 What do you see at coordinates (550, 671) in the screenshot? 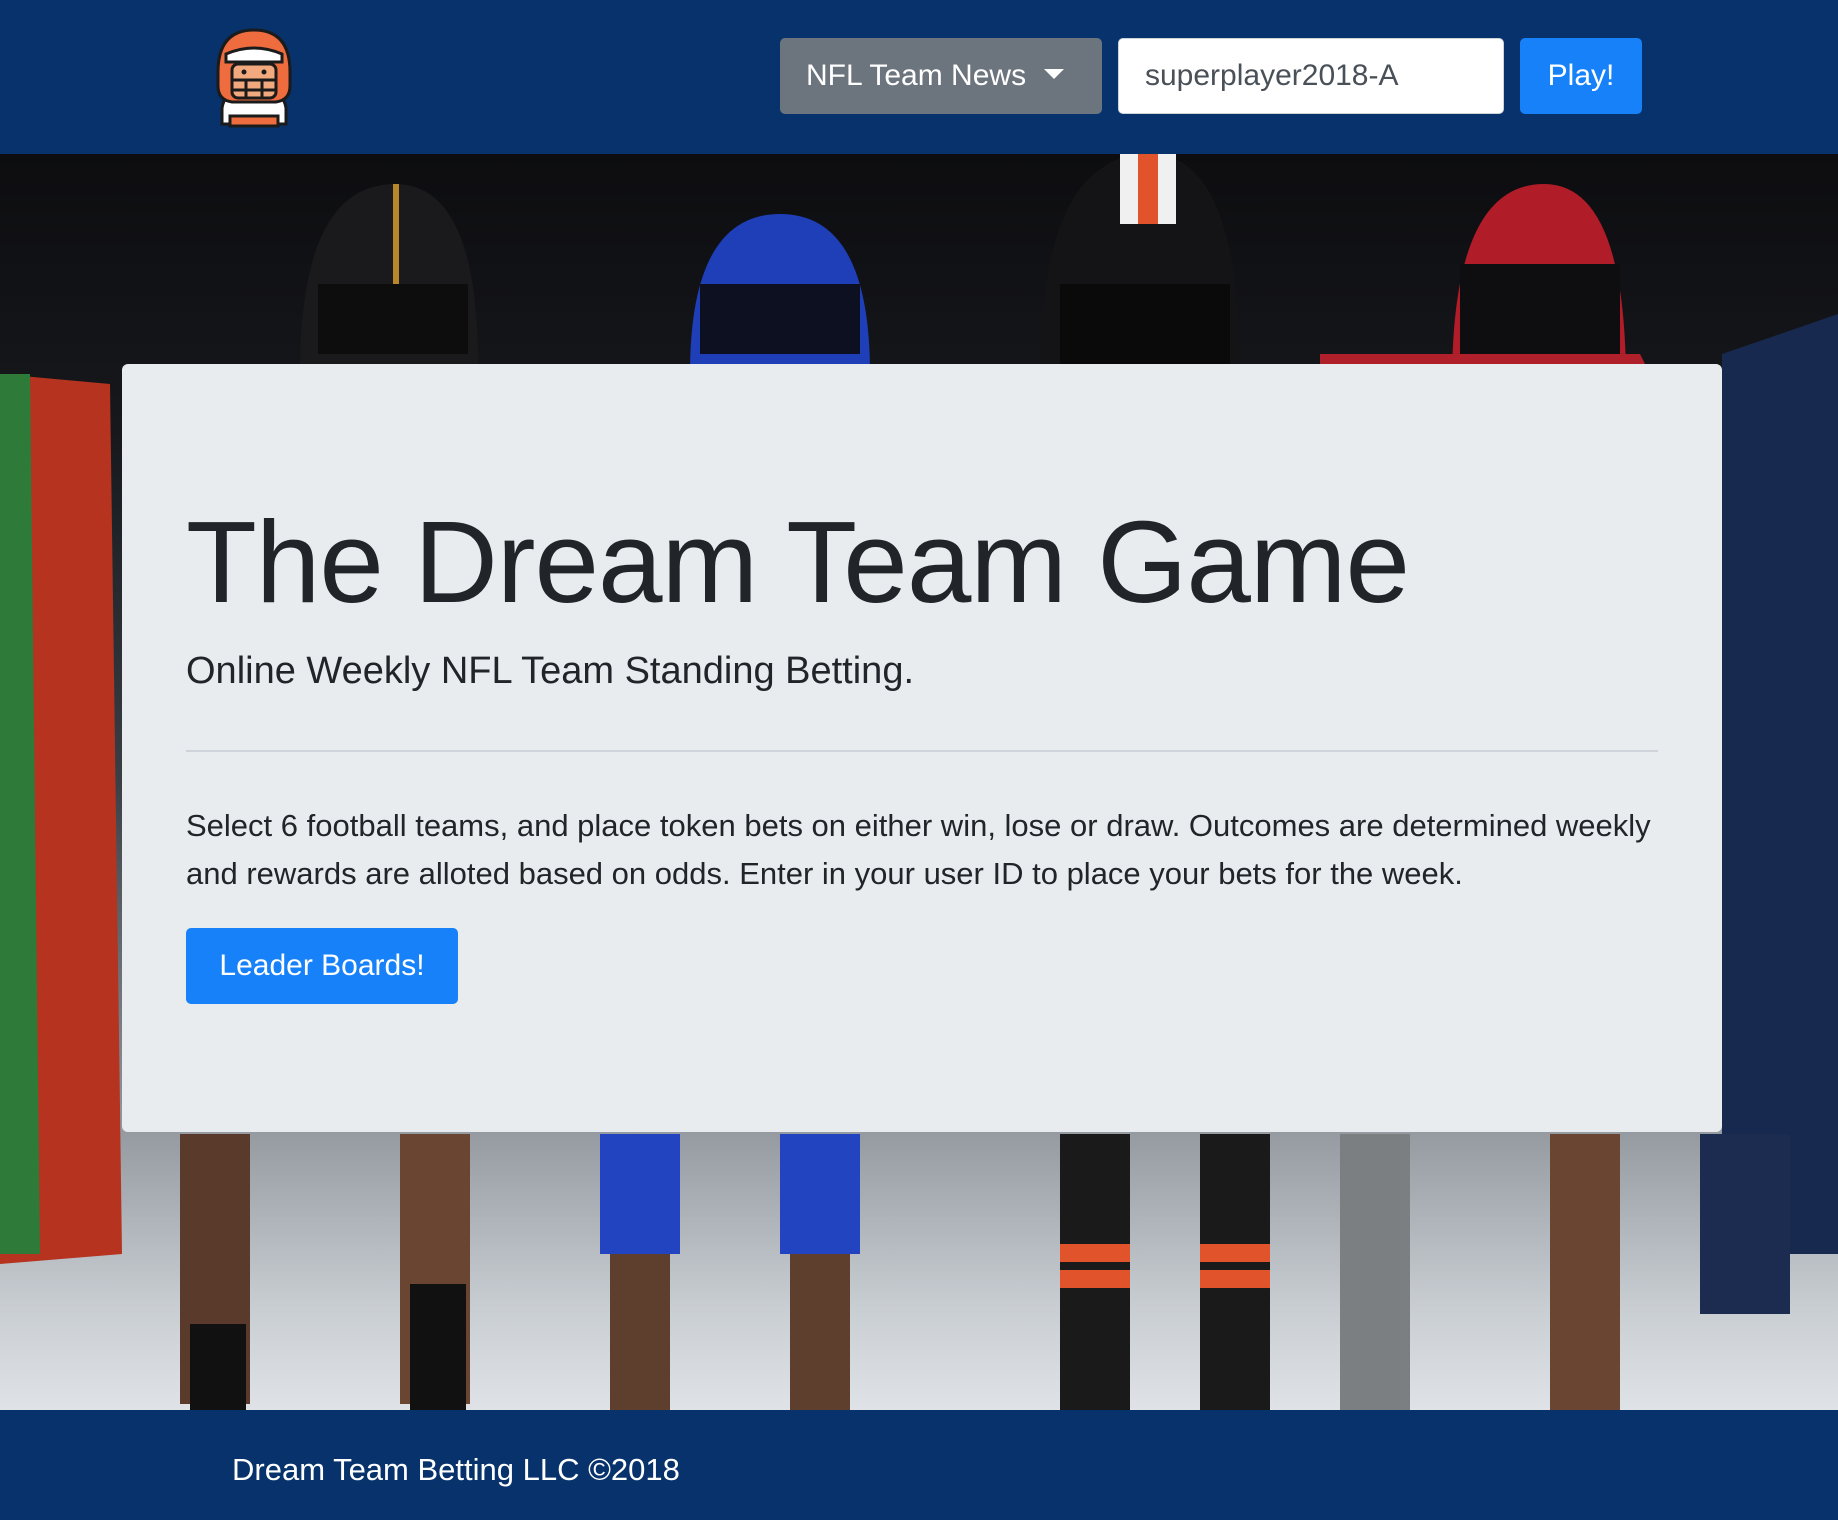
I see `lead-text: Online Weekly NFL Team Standing Betting.` at bounding box center [550, 671].